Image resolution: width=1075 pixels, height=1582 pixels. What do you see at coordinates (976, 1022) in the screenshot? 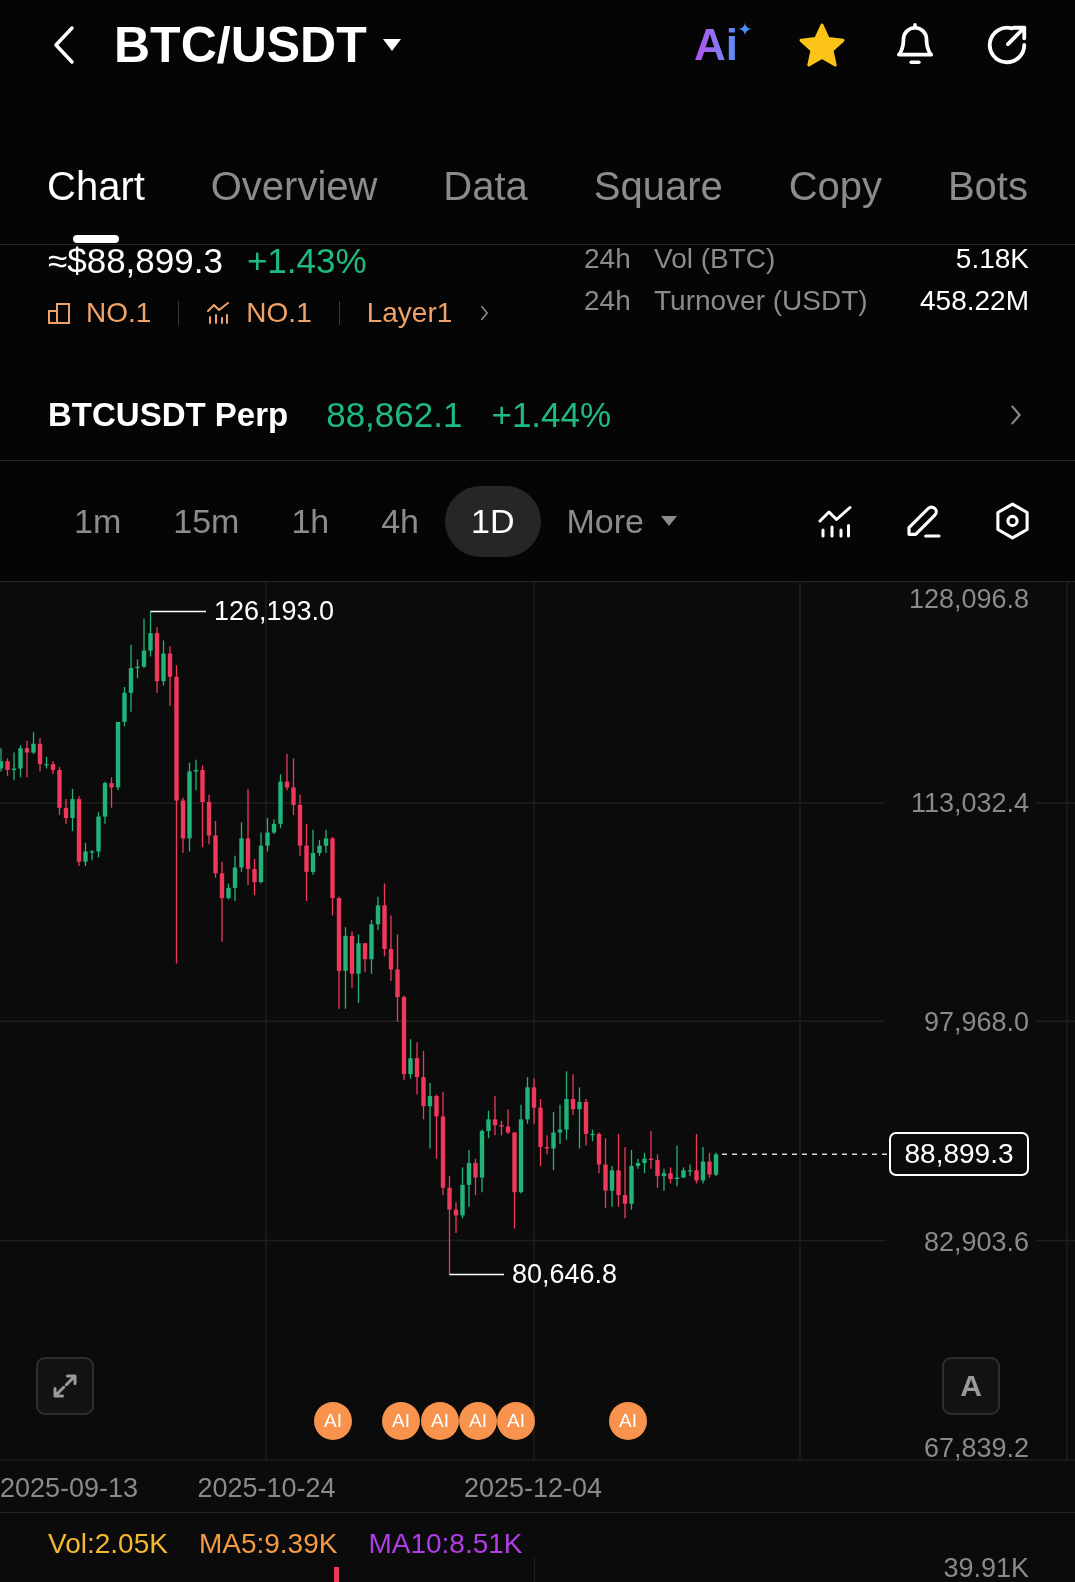
I see `price-axis-label: 97,968.0` at bounding box center [976, 1022].